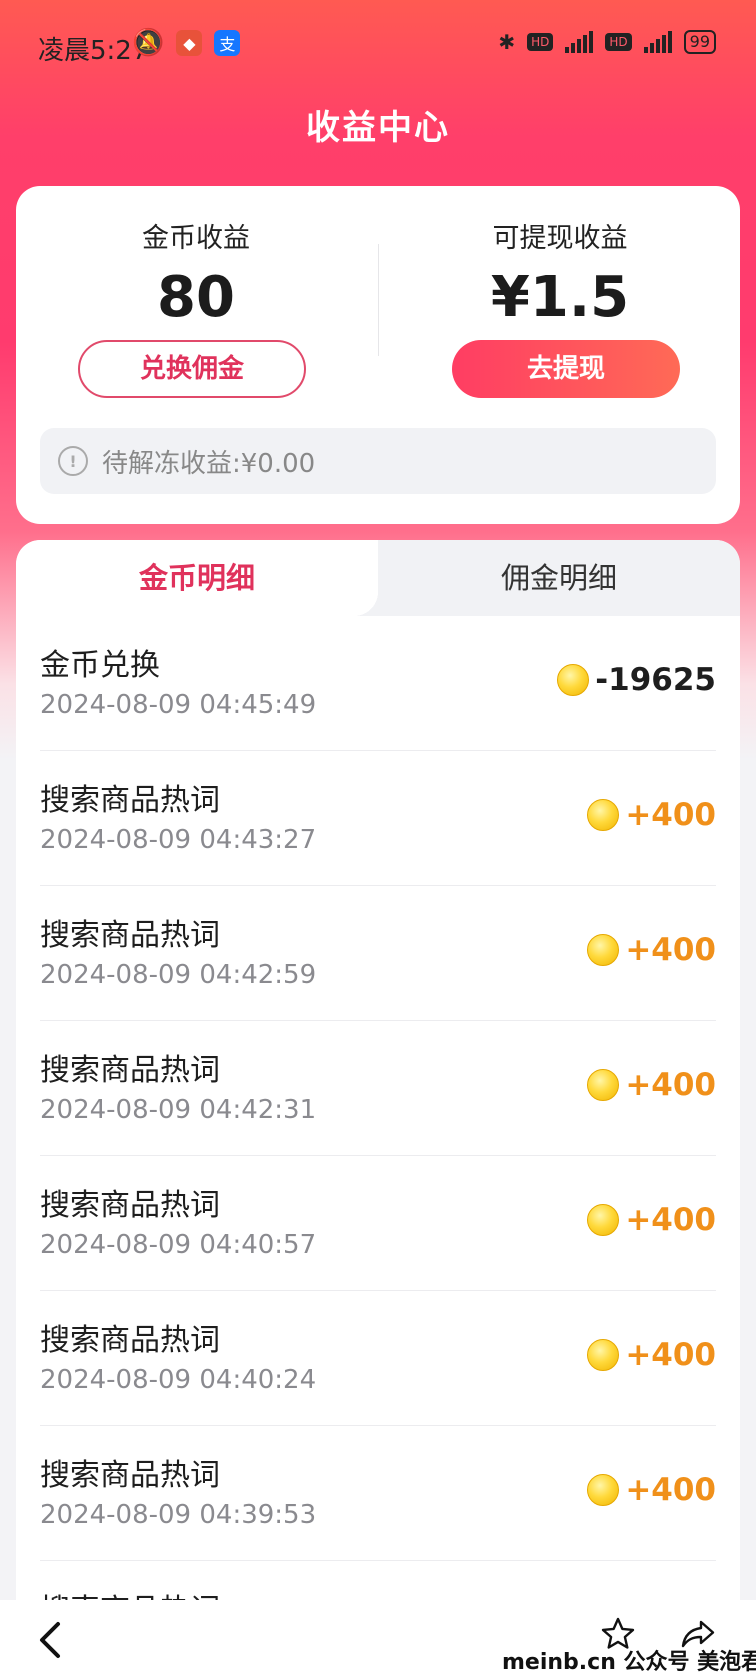  What do you see at coordinates (507, 42) in the screenshot?
I see `bluetooth-icon: ✱` at bounding box center [507, 42].